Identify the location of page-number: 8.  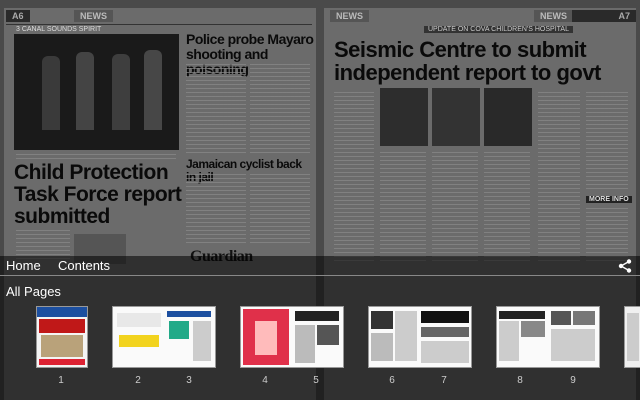
(520, 380).